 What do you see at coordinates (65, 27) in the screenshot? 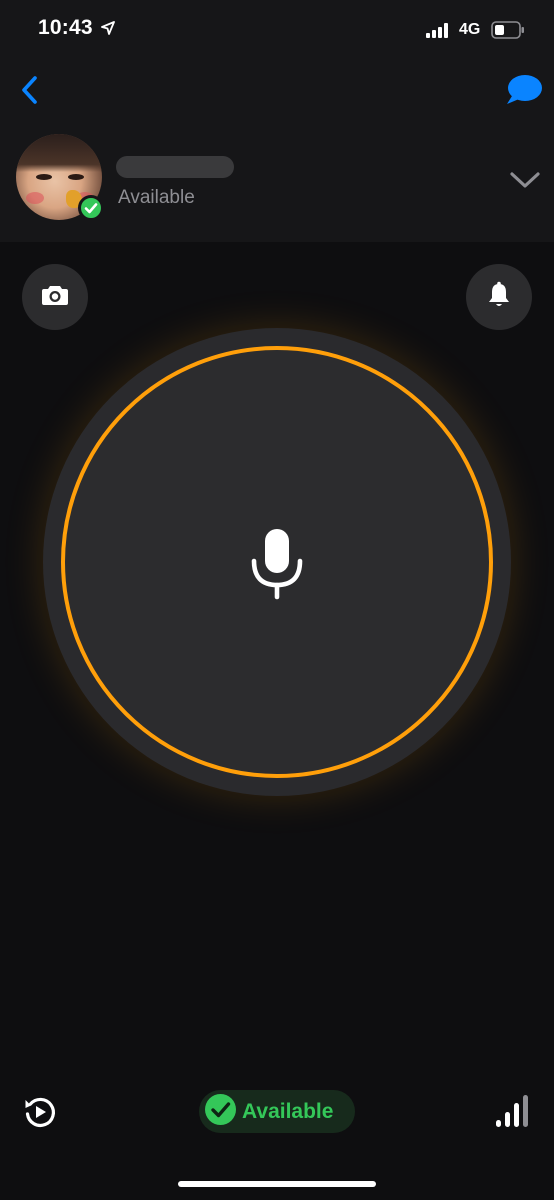
I see `status-time: 10:43` at bounding box center [65, 27].